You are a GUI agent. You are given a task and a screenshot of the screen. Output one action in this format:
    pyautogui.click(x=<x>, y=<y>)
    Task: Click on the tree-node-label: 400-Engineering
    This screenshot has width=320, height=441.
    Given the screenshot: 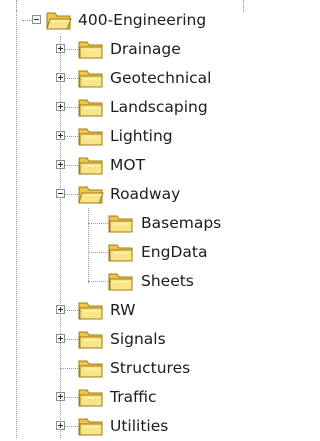 What is the action you would take?
    pyautogui.click(x=142, y=20)
    